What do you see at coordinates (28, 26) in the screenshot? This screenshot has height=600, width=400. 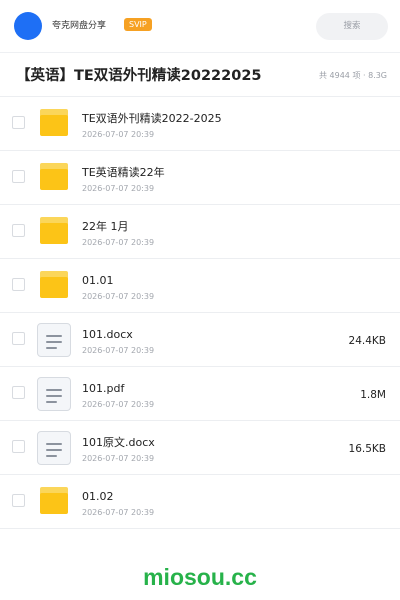 I see `avatar` at bounding box center [28, 26].